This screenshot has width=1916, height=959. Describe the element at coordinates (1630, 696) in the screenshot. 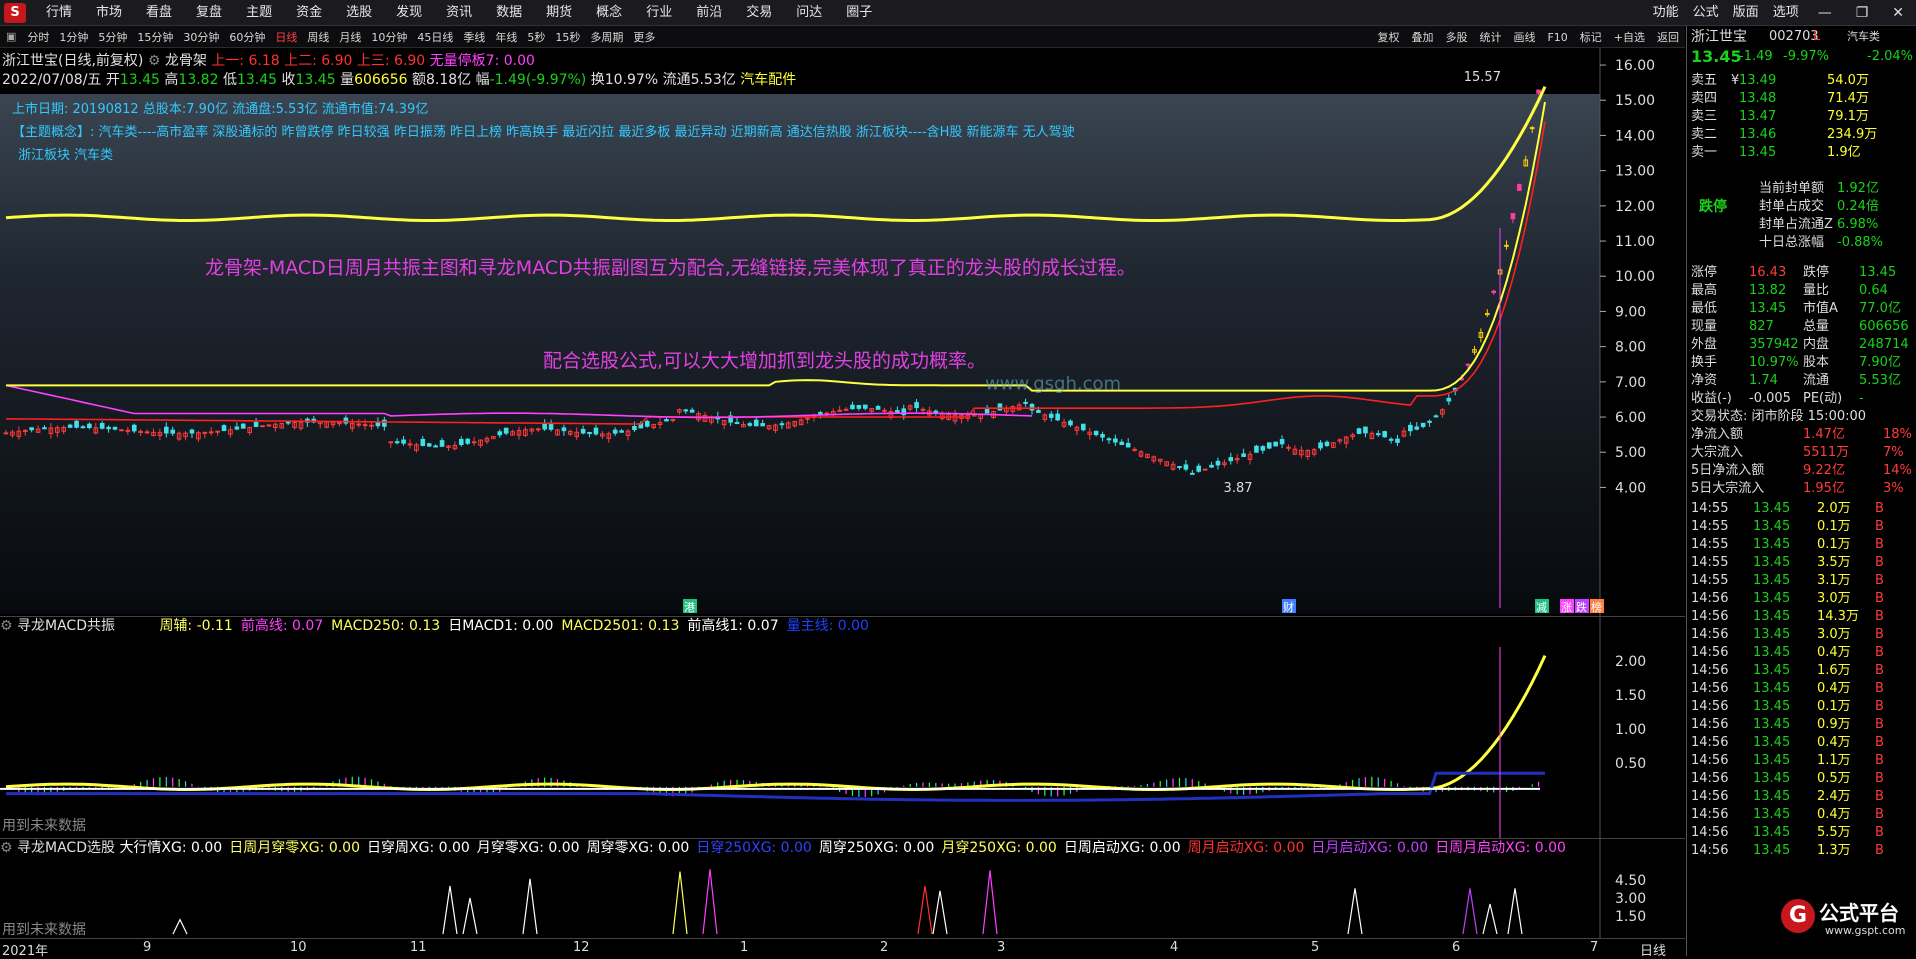

I see `sub1-axis-label: 1.50` at that location.